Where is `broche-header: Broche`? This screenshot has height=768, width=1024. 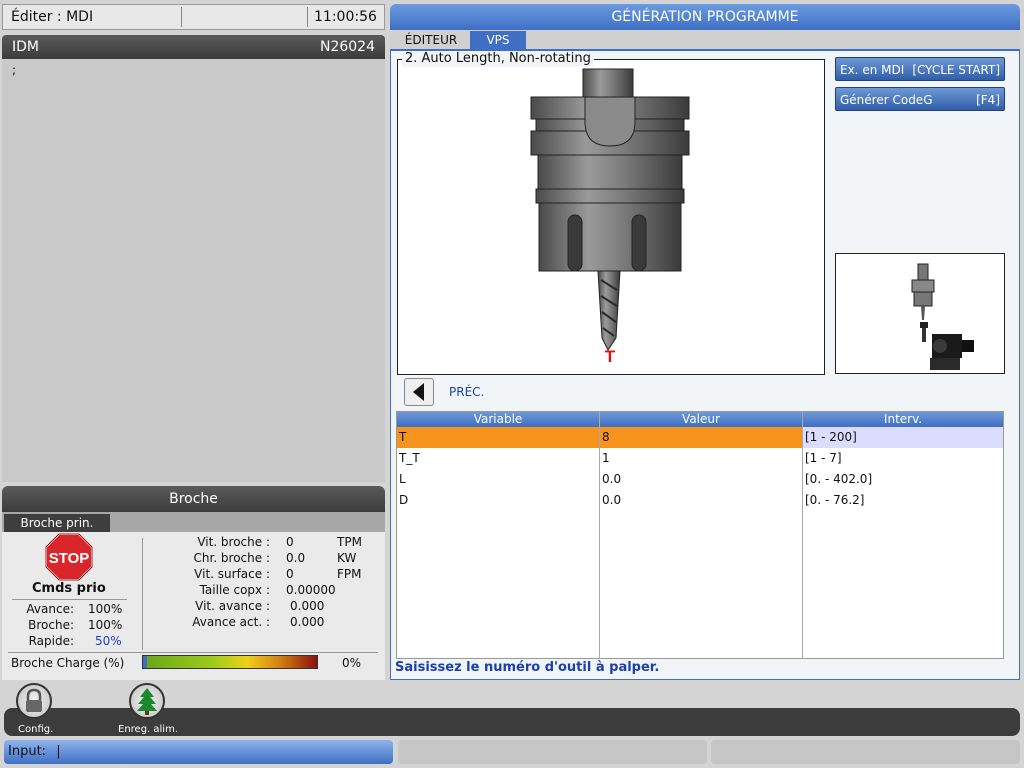 broche-header: Broche is located at coordinates (193, 499).